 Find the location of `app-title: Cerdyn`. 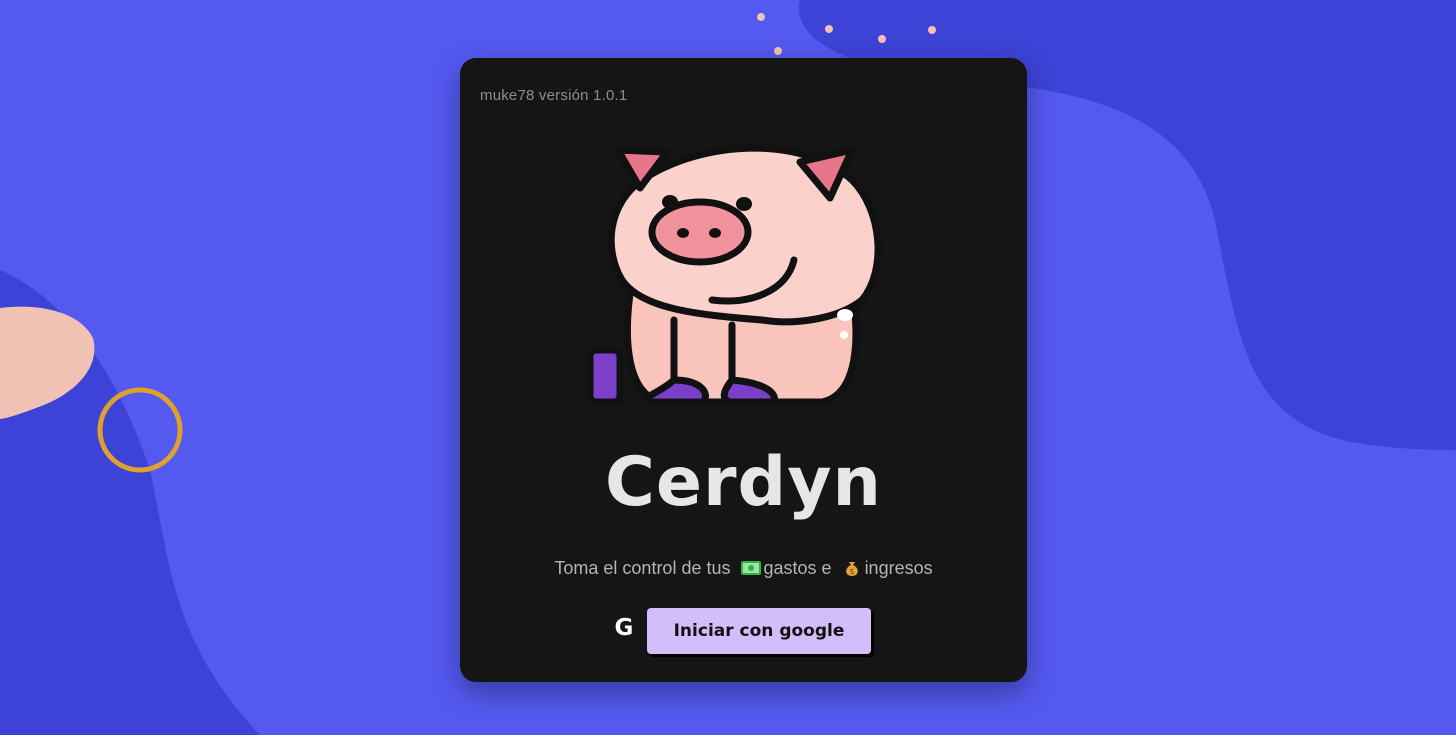

app-title: Cerdyn is located at coordinates (743, 482).